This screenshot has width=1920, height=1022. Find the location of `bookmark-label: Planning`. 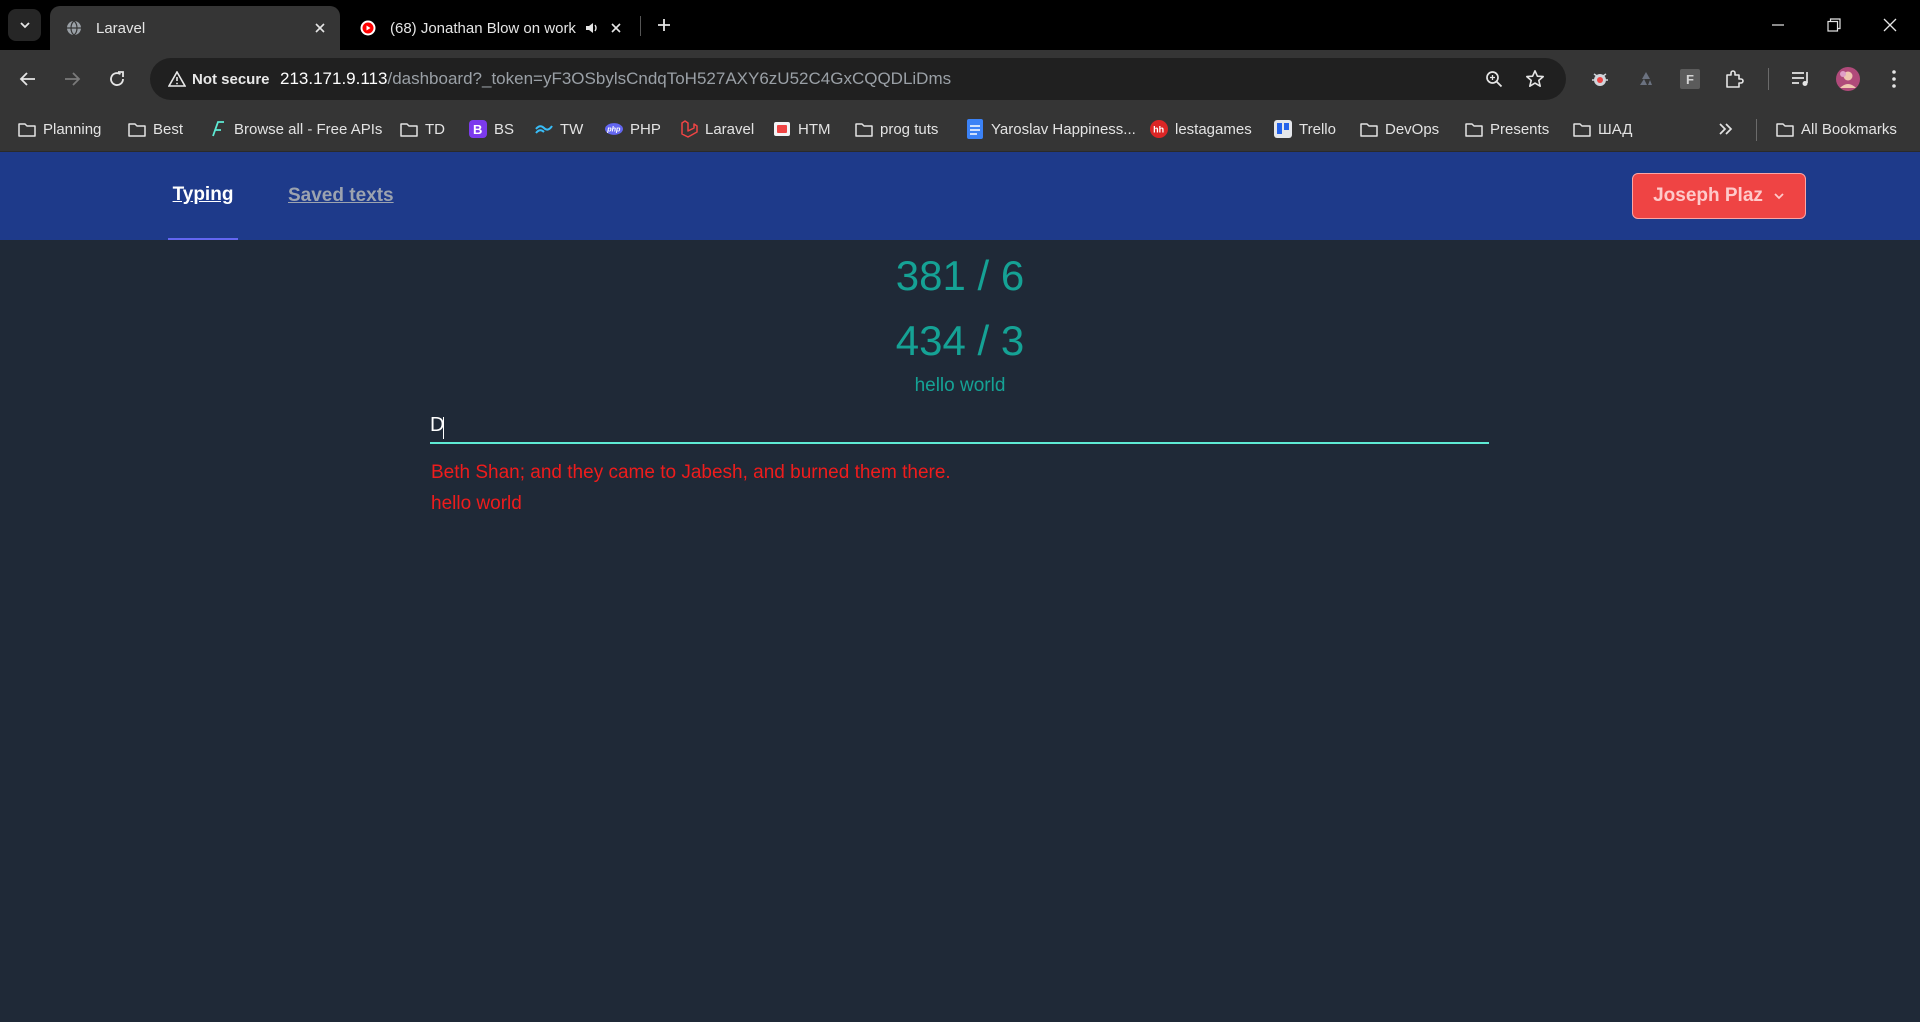

bookmark-label: Planning is located at coordinates (72, 129).